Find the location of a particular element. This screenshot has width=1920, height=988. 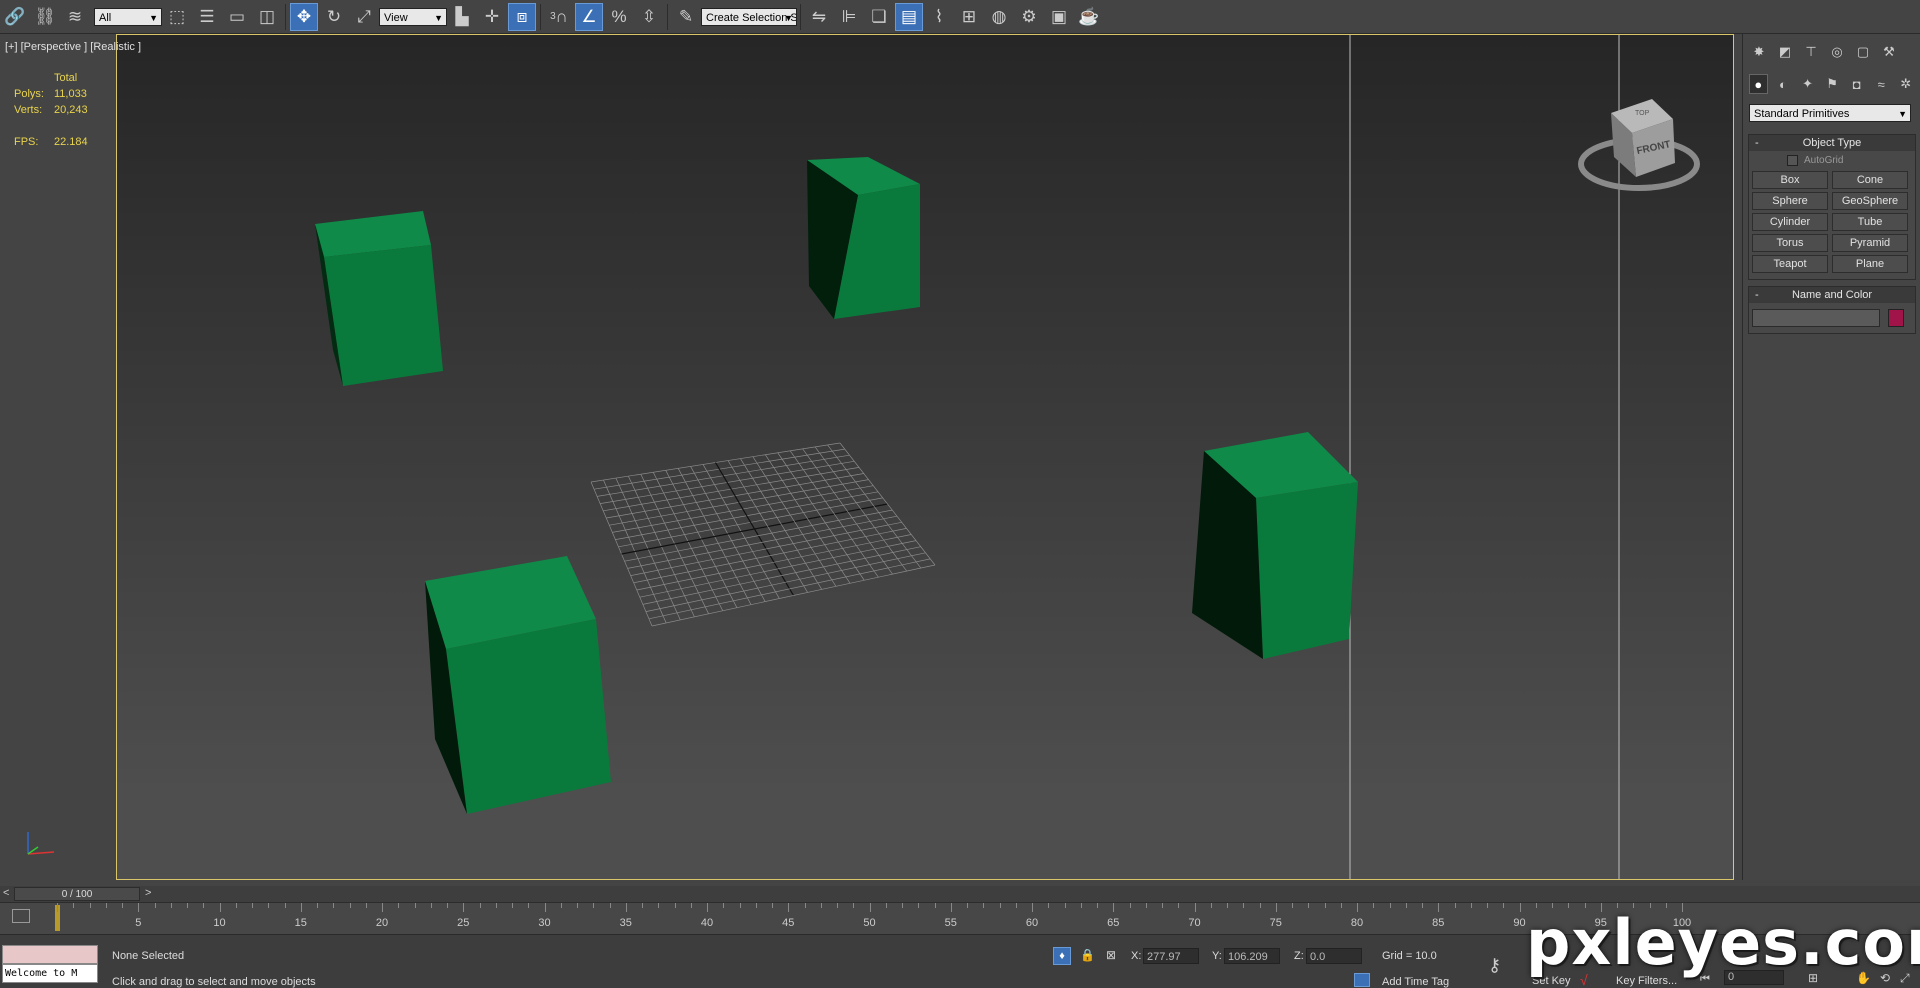

geosphere-button: GeoSphere is located at coordinates (1870, 201).